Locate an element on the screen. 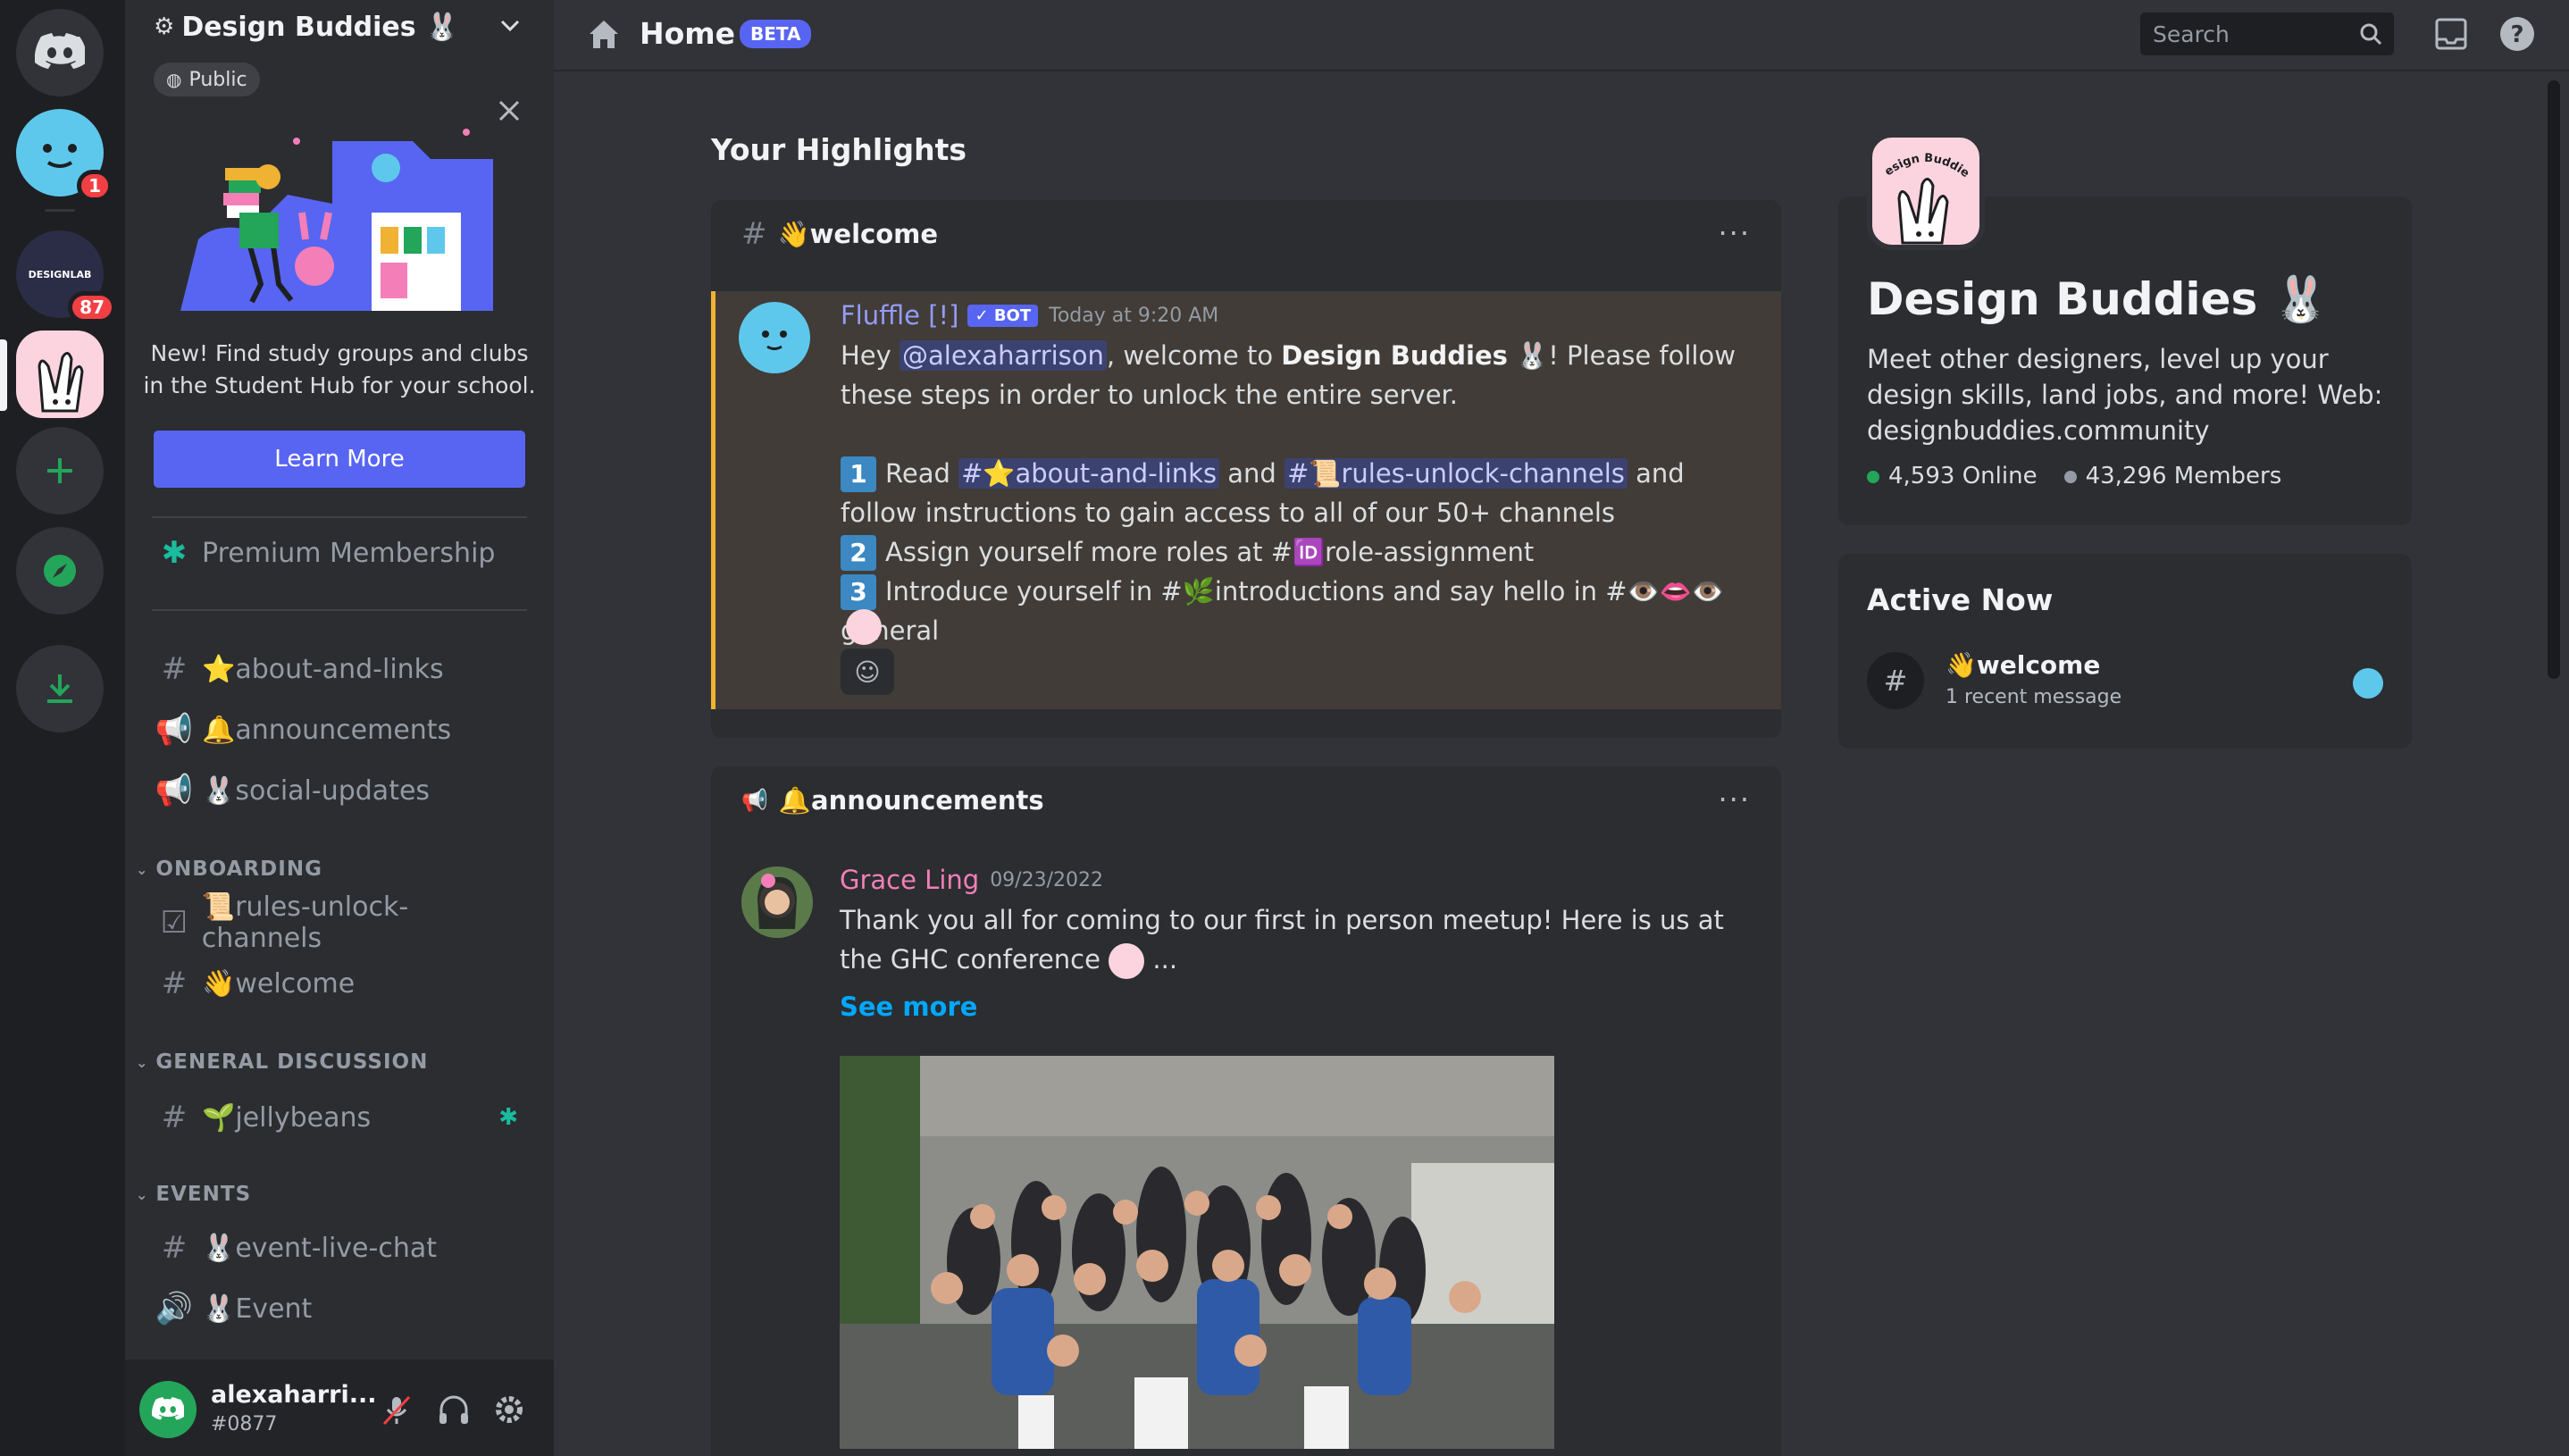 This screenshot has height=1456, width=2569. chevron-down-icon is located at coordinates (510, 26).